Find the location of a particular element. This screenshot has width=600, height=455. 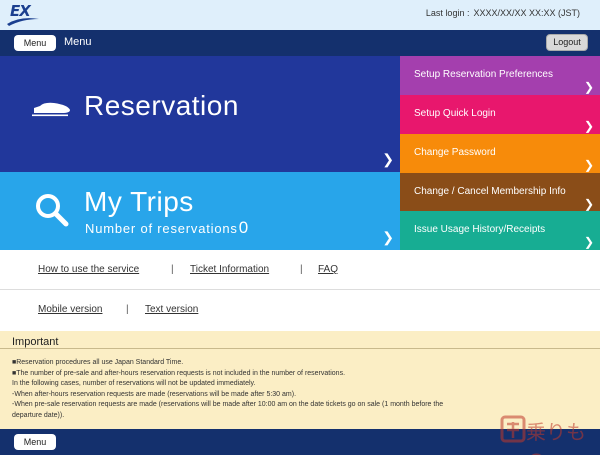

watermark-emblem-icon is located at coordinates (513, 429).